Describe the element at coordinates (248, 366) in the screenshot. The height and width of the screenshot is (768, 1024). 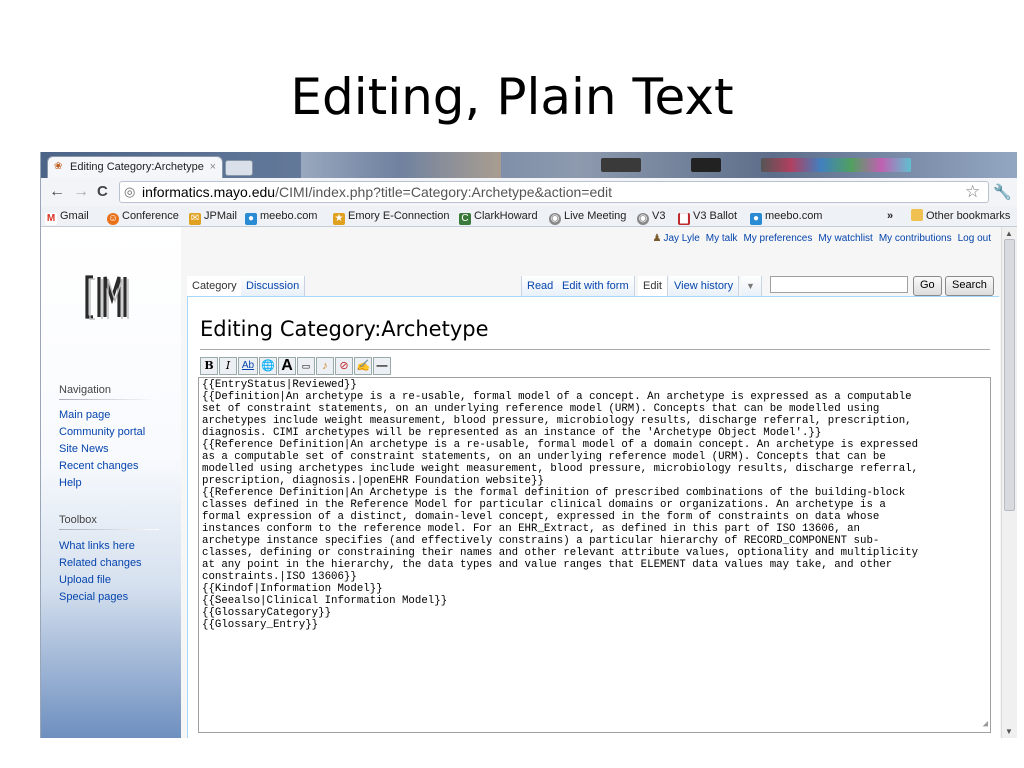
I see `internal-link-button: Ab` at that location.